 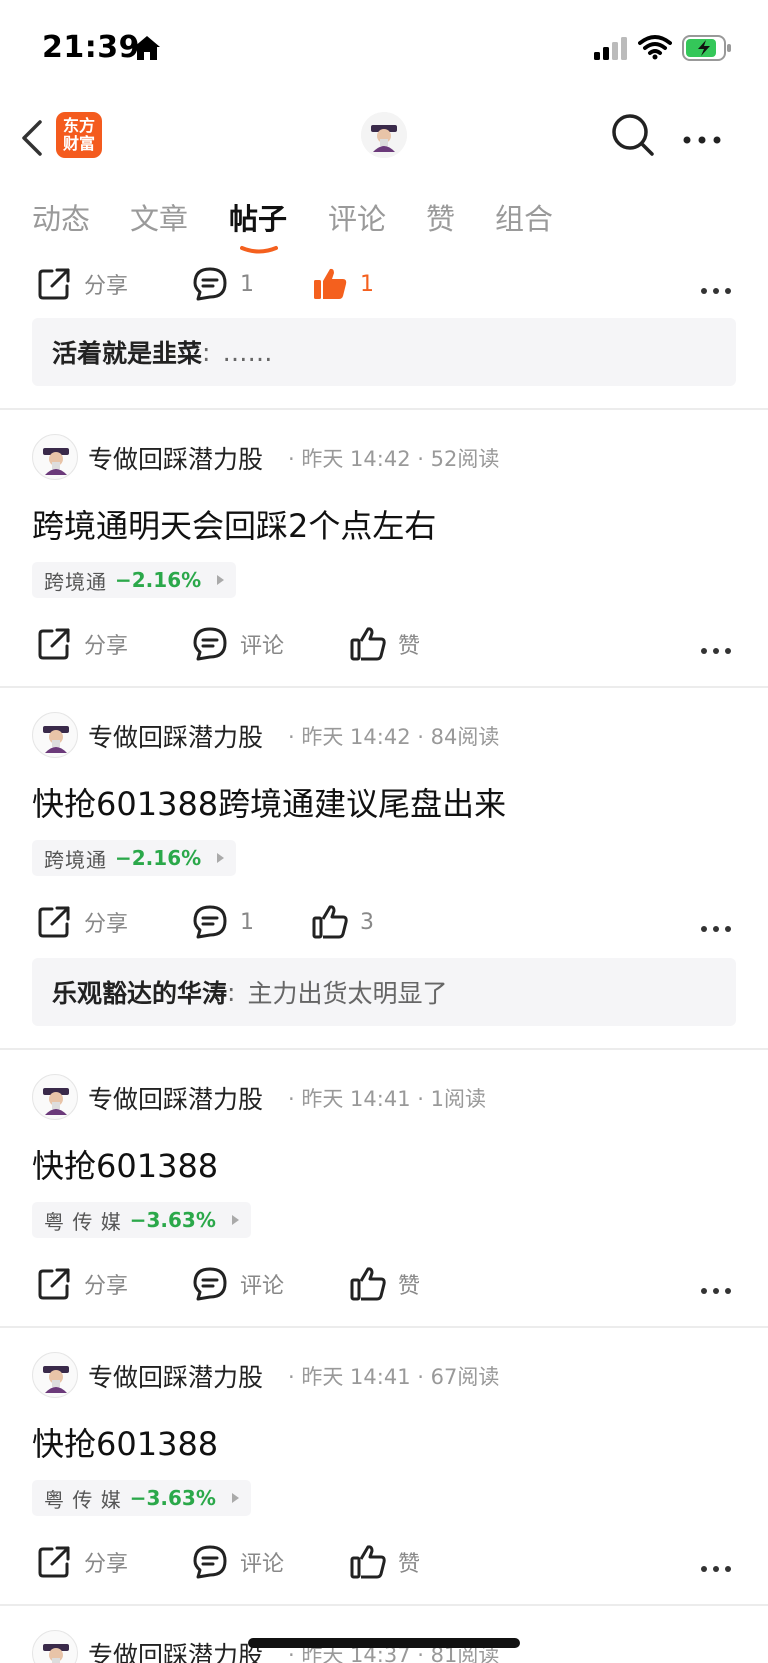 I want to click on more-icon, so click(x=702, y=139).